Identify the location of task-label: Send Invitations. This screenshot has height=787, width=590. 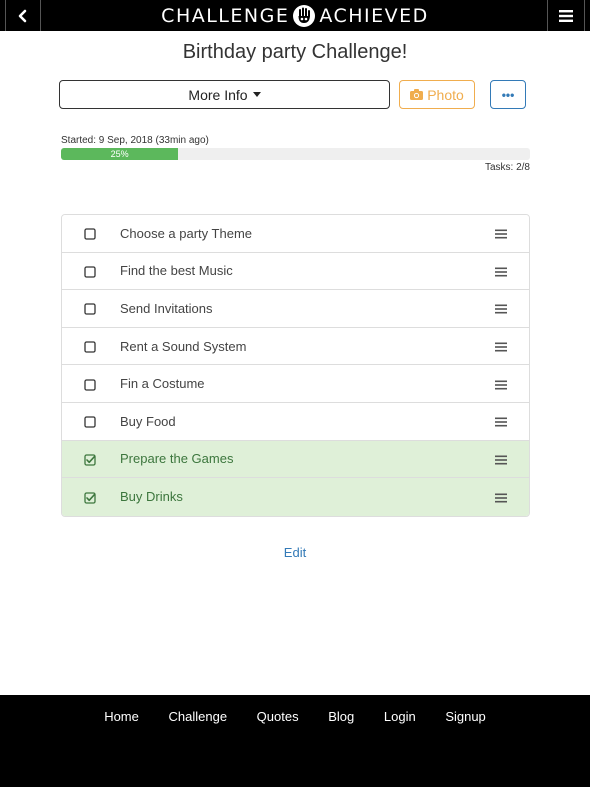
(166, 308).